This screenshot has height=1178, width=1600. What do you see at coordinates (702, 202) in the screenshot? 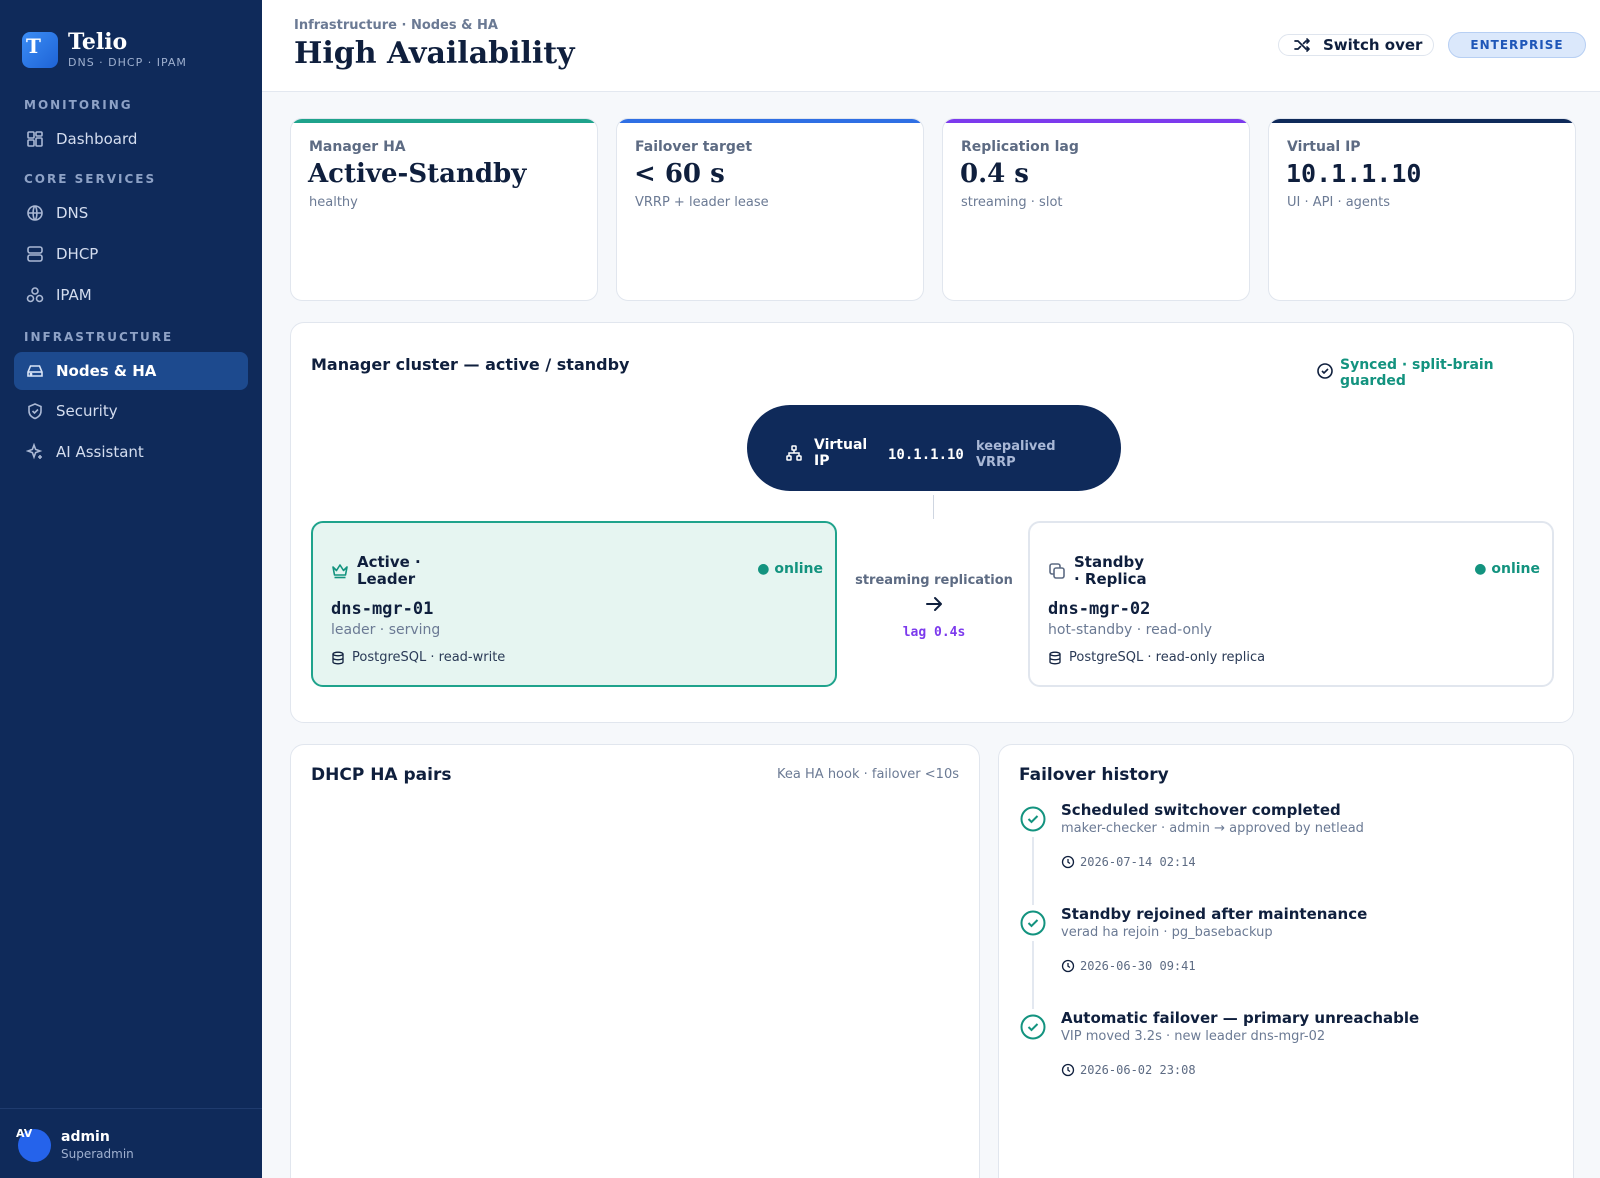
I see `stat-sub: VRRP + leader lease` at bounding box center [702, 202].